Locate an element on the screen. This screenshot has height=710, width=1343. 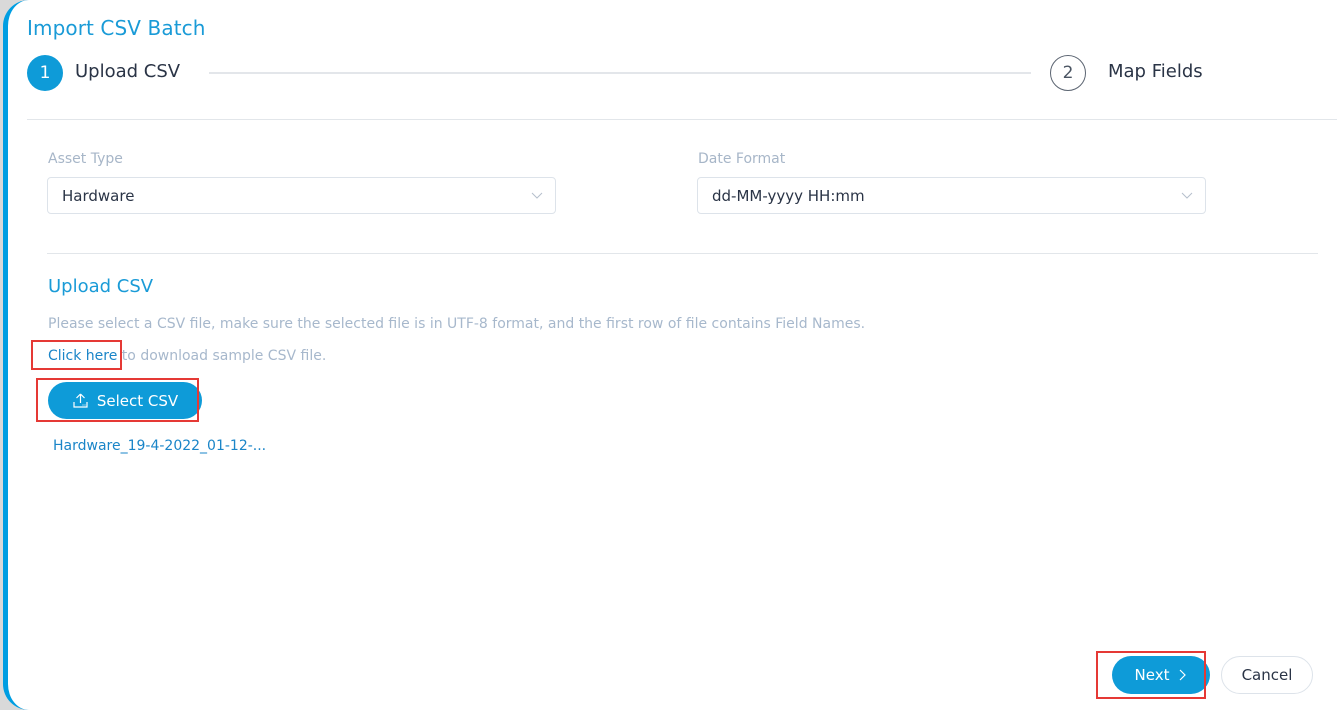
asset-type-select: Hardware is located at coordinates (301, 195).